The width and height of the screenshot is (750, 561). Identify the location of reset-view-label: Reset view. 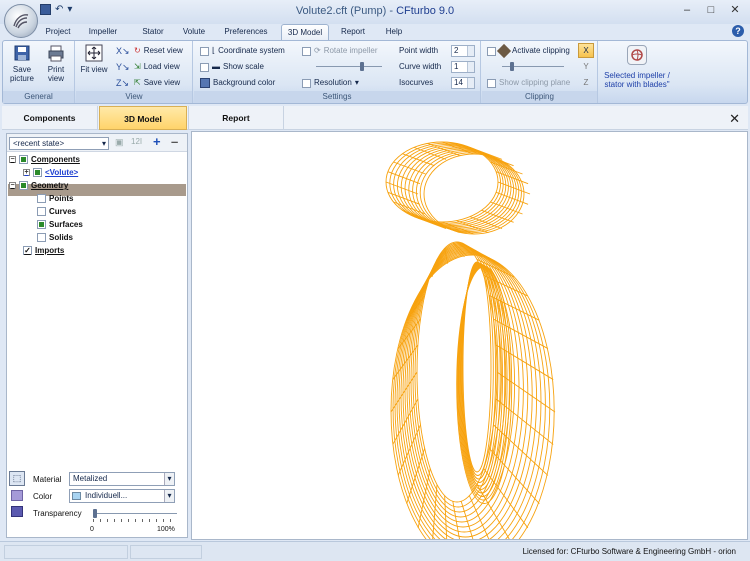
(163, 50).